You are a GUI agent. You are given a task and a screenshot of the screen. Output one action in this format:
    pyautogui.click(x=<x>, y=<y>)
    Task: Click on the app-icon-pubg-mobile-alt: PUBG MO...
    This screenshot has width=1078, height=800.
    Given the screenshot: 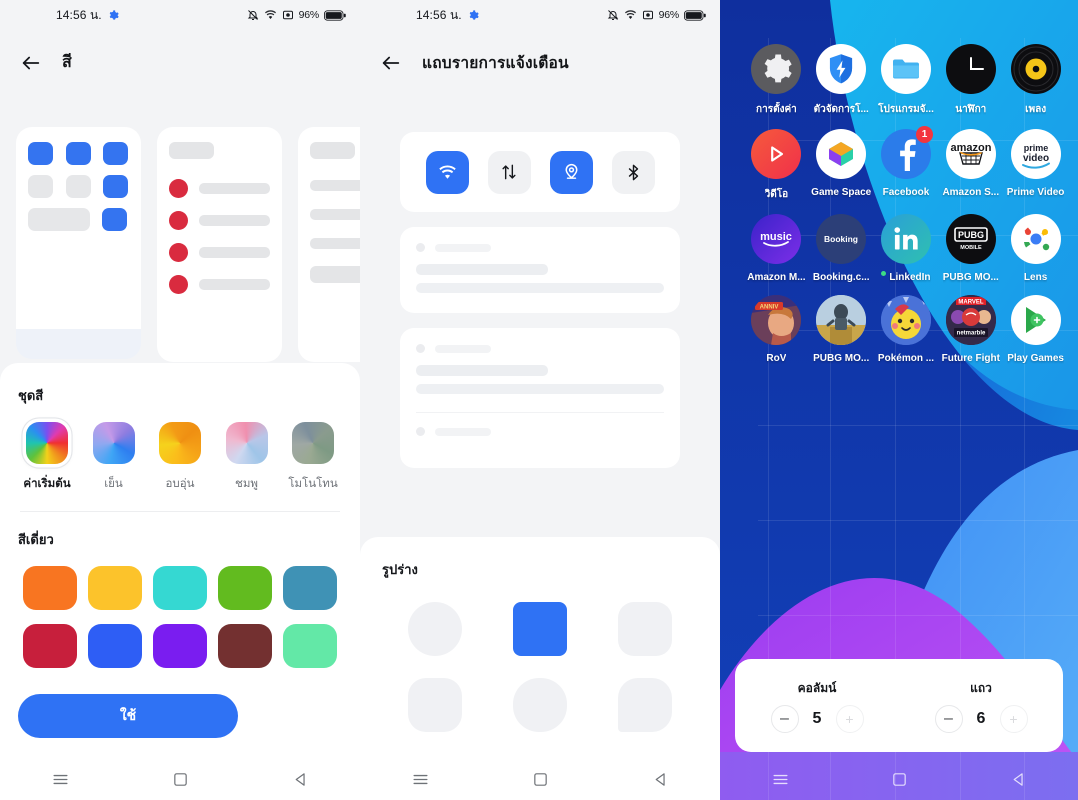 What is the action you would take?
    pyautogui.click(x=841, y=329)
    